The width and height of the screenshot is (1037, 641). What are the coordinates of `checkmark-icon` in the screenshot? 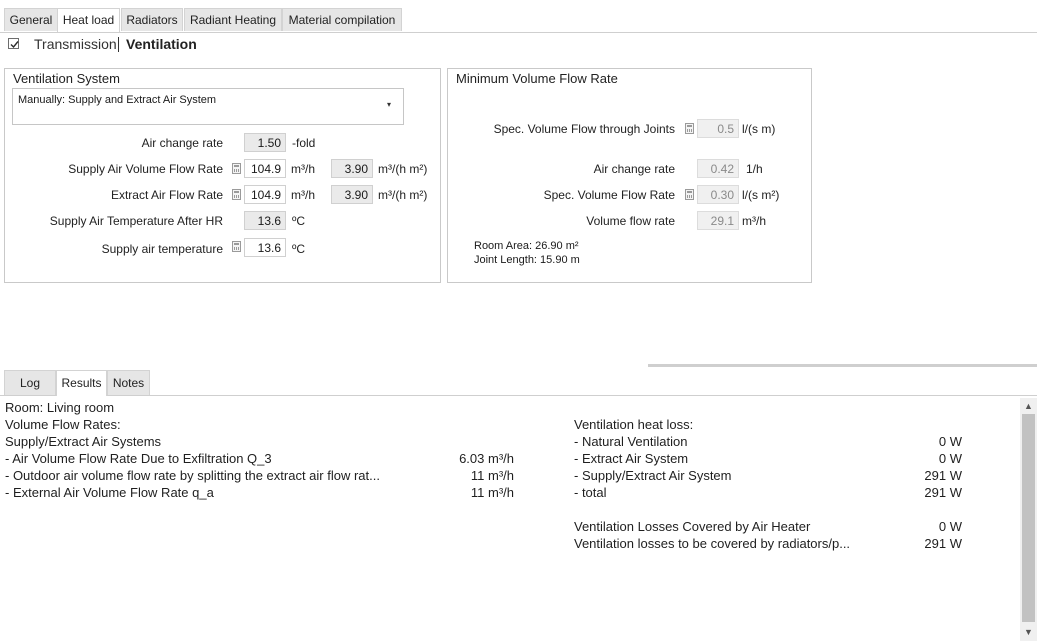 It's located at (14, 45).